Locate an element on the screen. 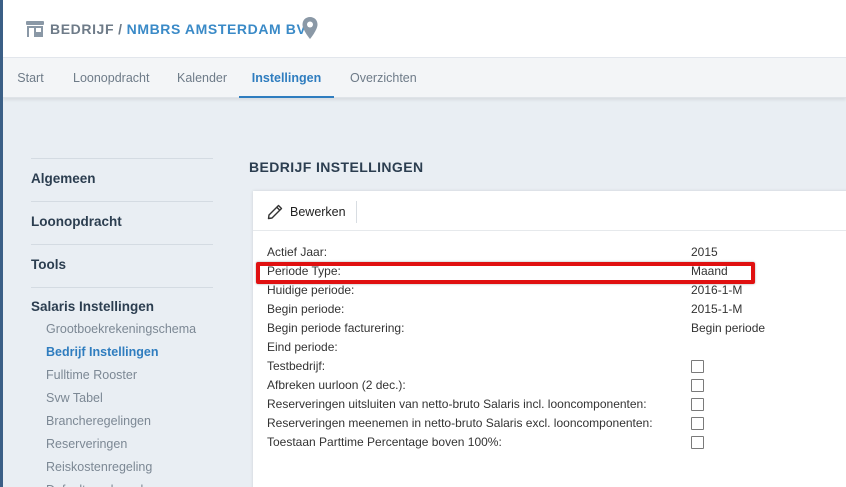 The height and width of the screenshot is (487, 846). tab-start: Start is located at coordinates (30, 78).